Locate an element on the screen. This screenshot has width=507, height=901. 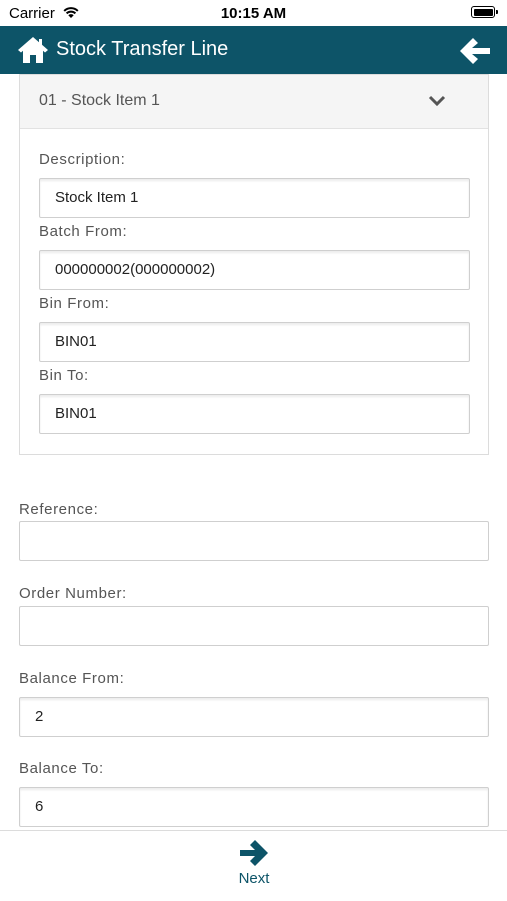
status-bar: Carrier 10:15 AM is located at coordinates (253, 13).